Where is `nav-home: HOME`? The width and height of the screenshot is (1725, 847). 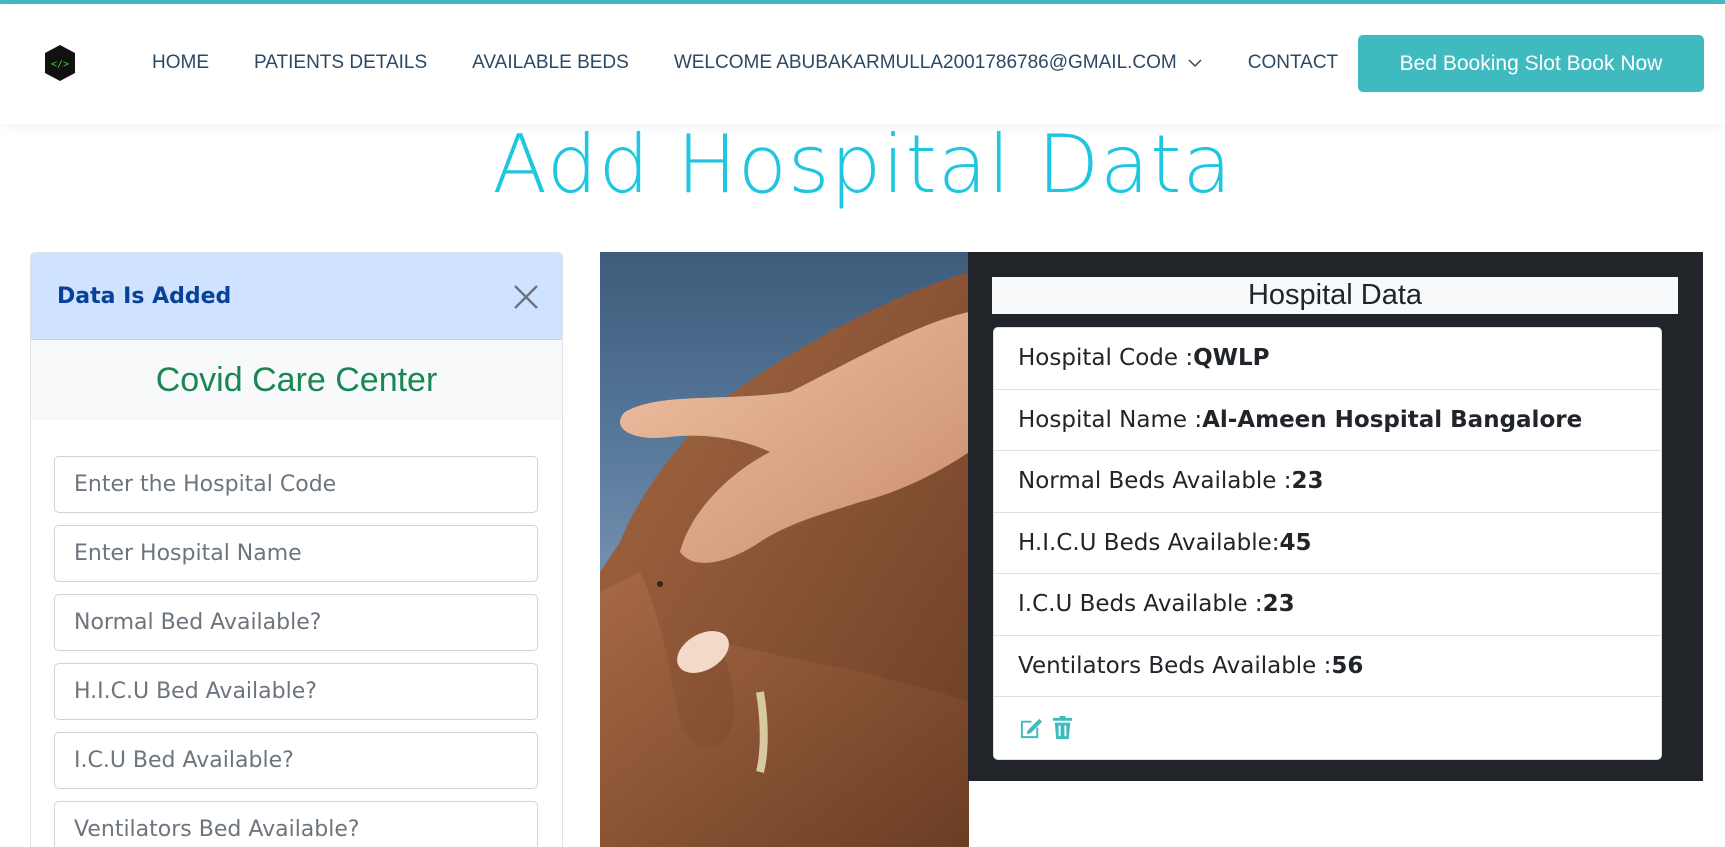
nav-home: HOME is located at coordinates (180, 63).